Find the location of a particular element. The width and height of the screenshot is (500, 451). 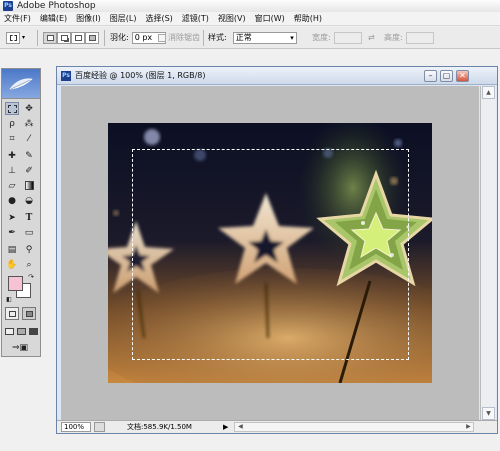

scroll-up-icon: ▲ is located at coordinates (488, 92).